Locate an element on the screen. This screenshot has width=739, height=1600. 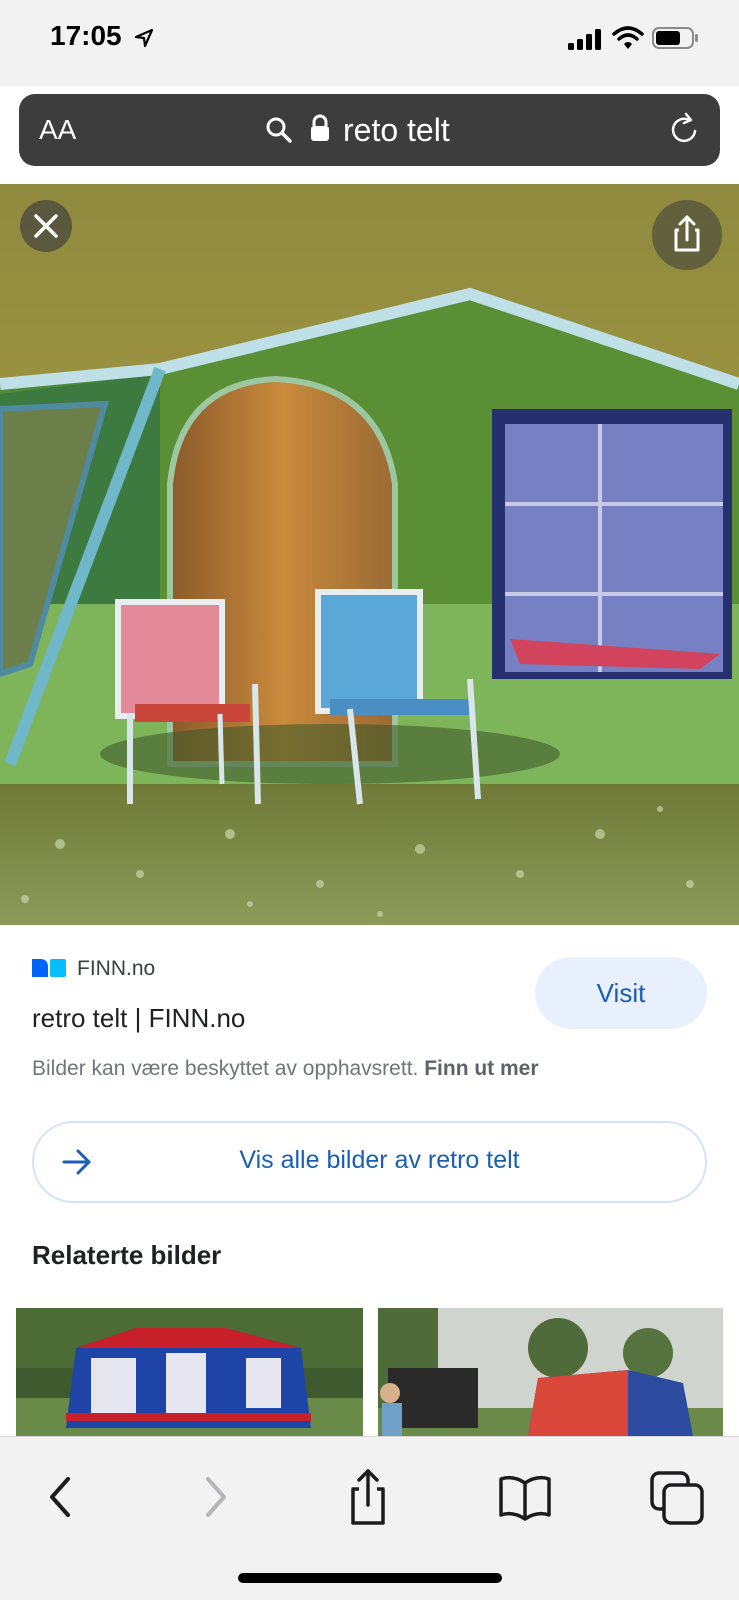
visit-button: Visit is located at coordinates (621, 993).